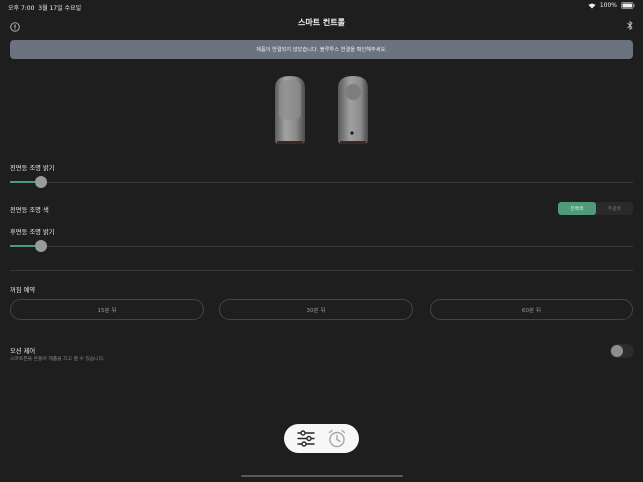  I want to click on status-bar: 오후 7:00 3월 17일 수요일 100%, so click(321, 6).